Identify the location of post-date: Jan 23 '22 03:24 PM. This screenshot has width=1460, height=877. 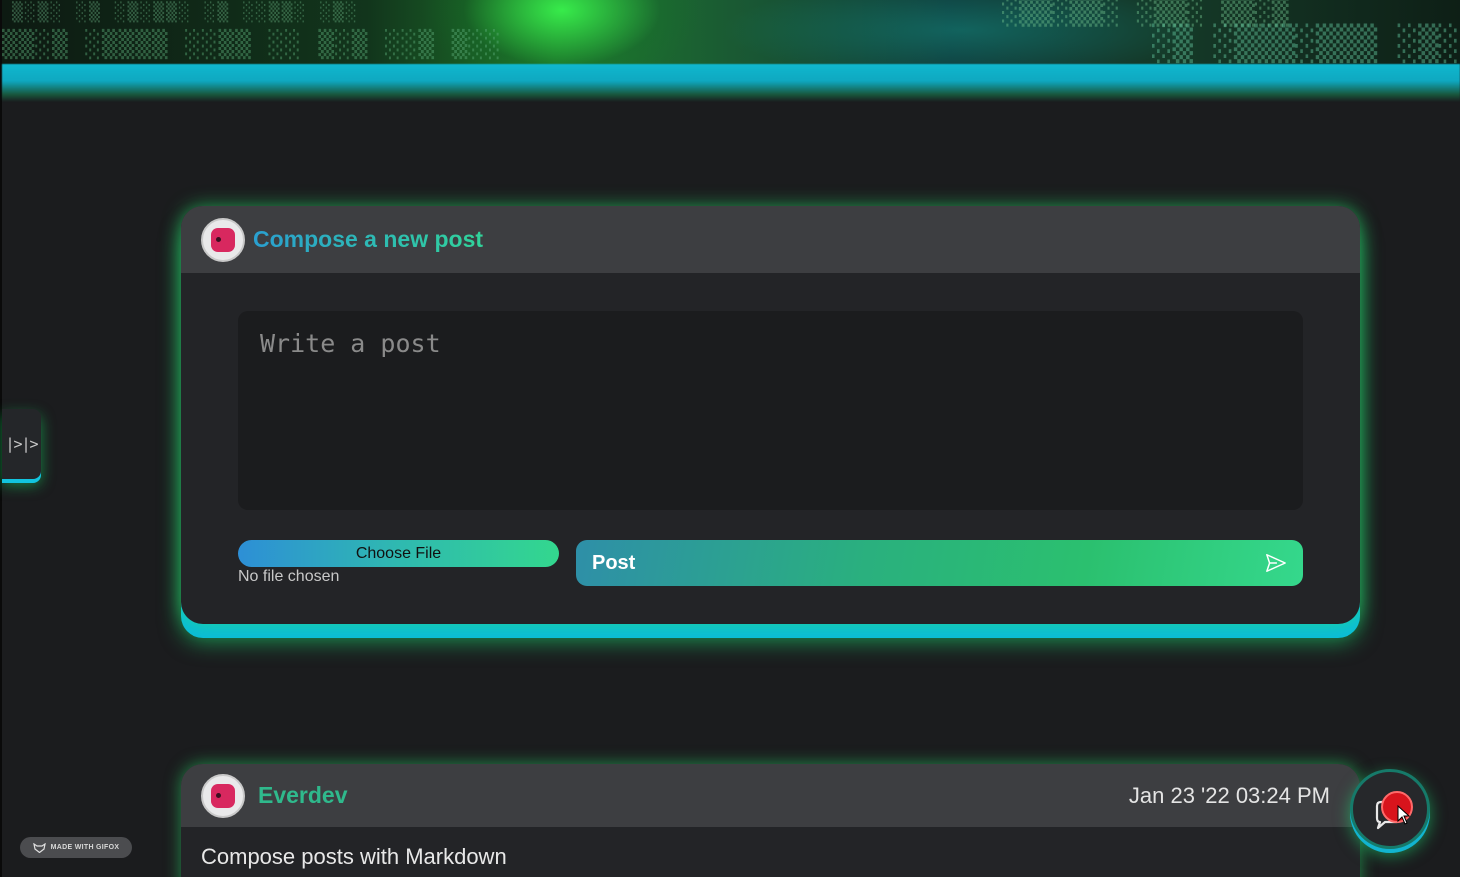
(1229, 795).